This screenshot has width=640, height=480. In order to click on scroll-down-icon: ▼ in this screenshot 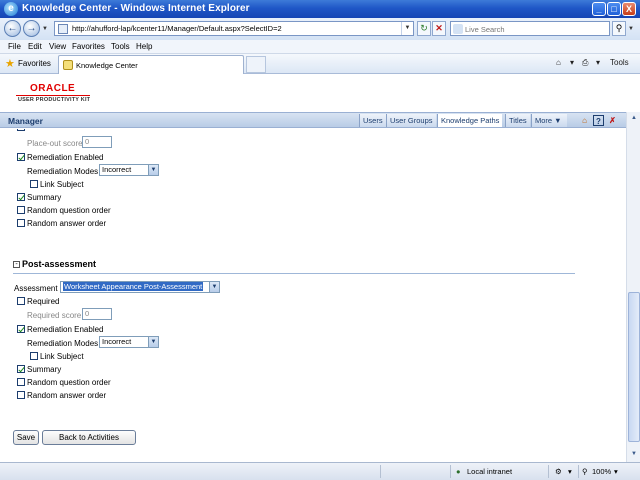, I will do `click(634, 454)`.